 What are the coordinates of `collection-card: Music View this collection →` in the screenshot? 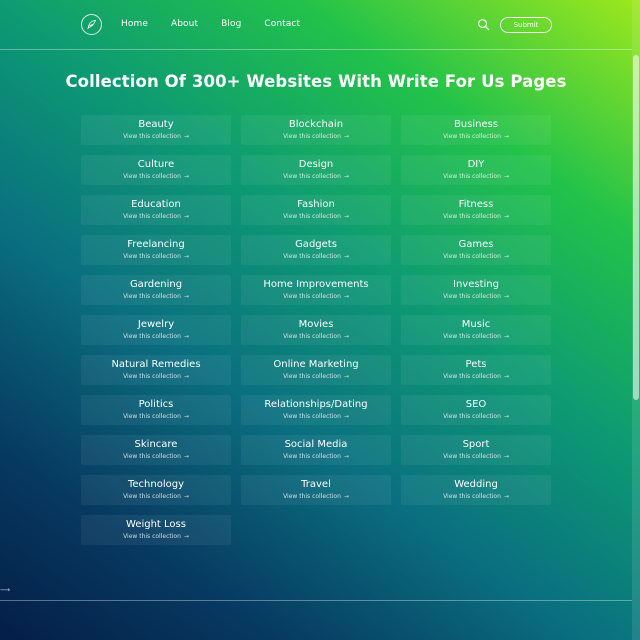 It's located at (476, 330).